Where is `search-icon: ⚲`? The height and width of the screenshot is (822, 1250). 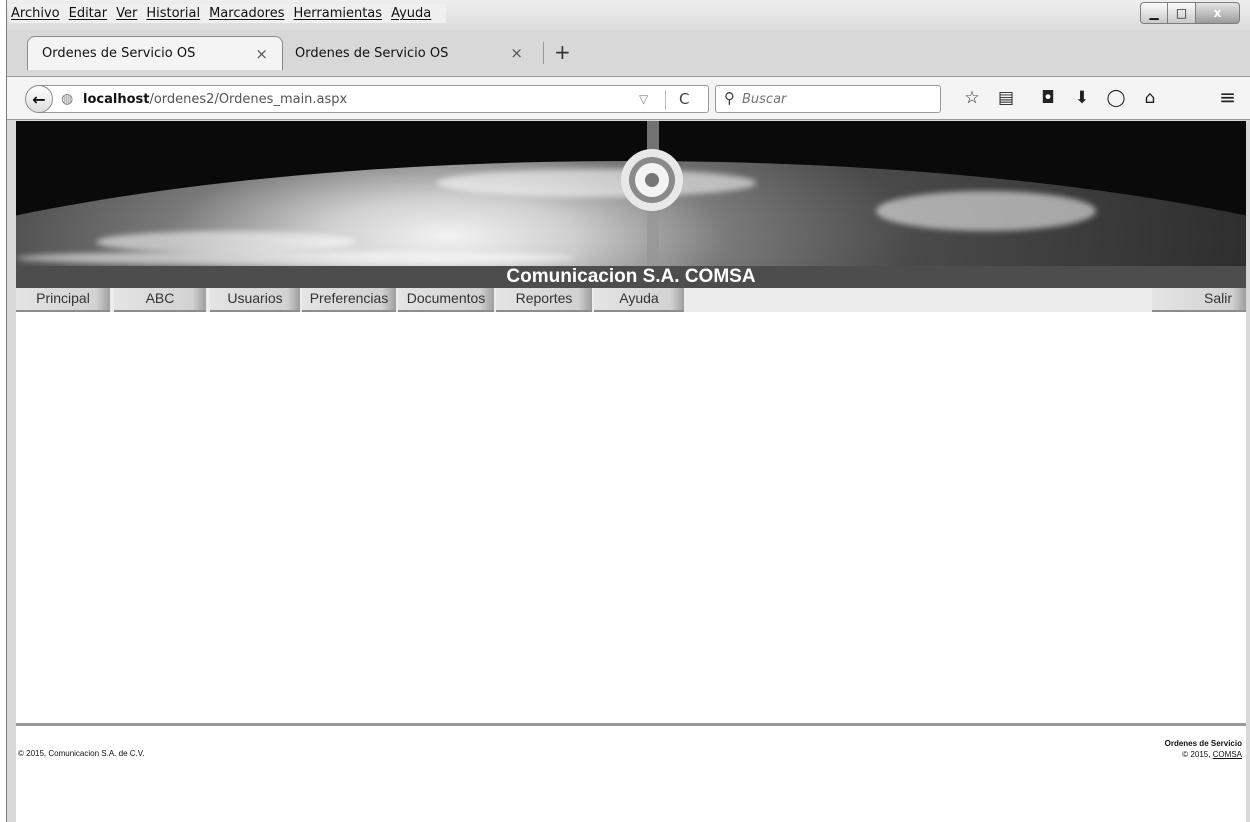 search-icon: ⚲ is located at coordinates (729, 98).